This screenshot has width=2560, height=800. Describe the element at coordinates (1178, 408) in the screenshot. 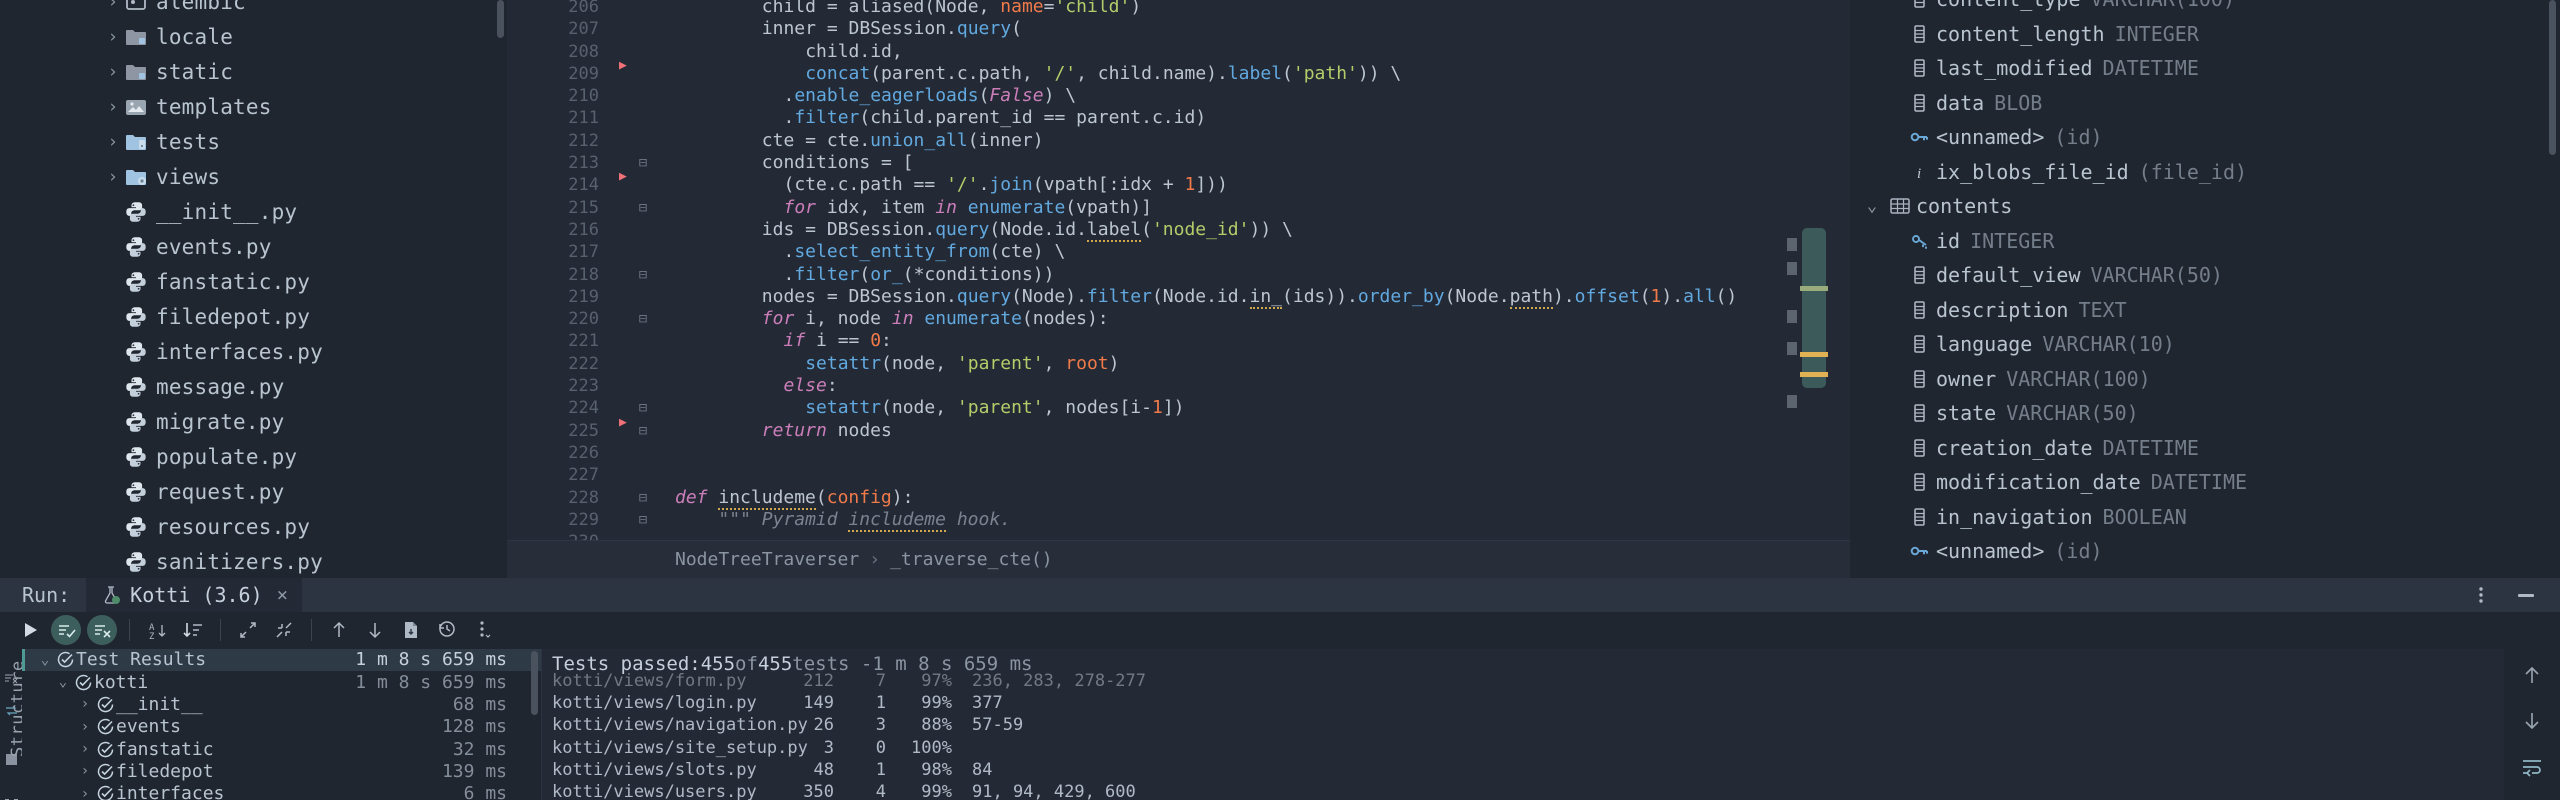

I see `code-line: 224 ⊟ setattr(node, 'parent', nodes[i-1])` at that location.